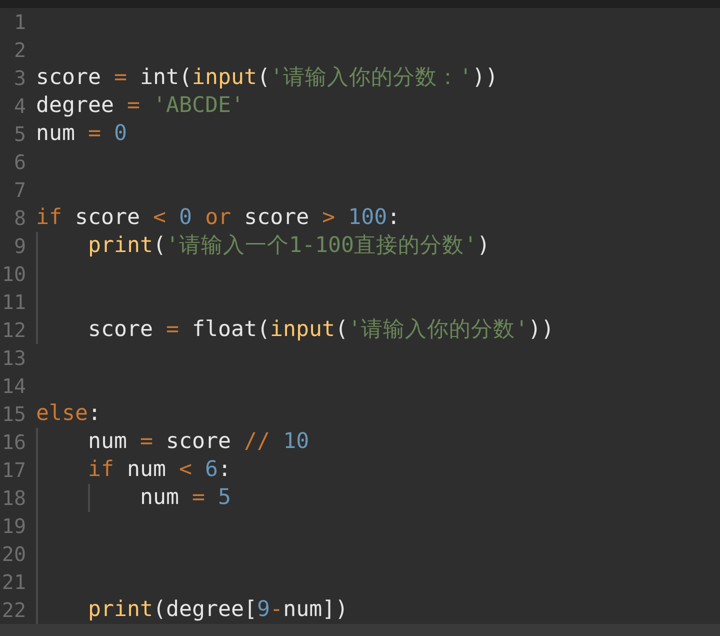  I want to click on code-line: score = int(input('请输入你的分数：')), so click(267, 78).